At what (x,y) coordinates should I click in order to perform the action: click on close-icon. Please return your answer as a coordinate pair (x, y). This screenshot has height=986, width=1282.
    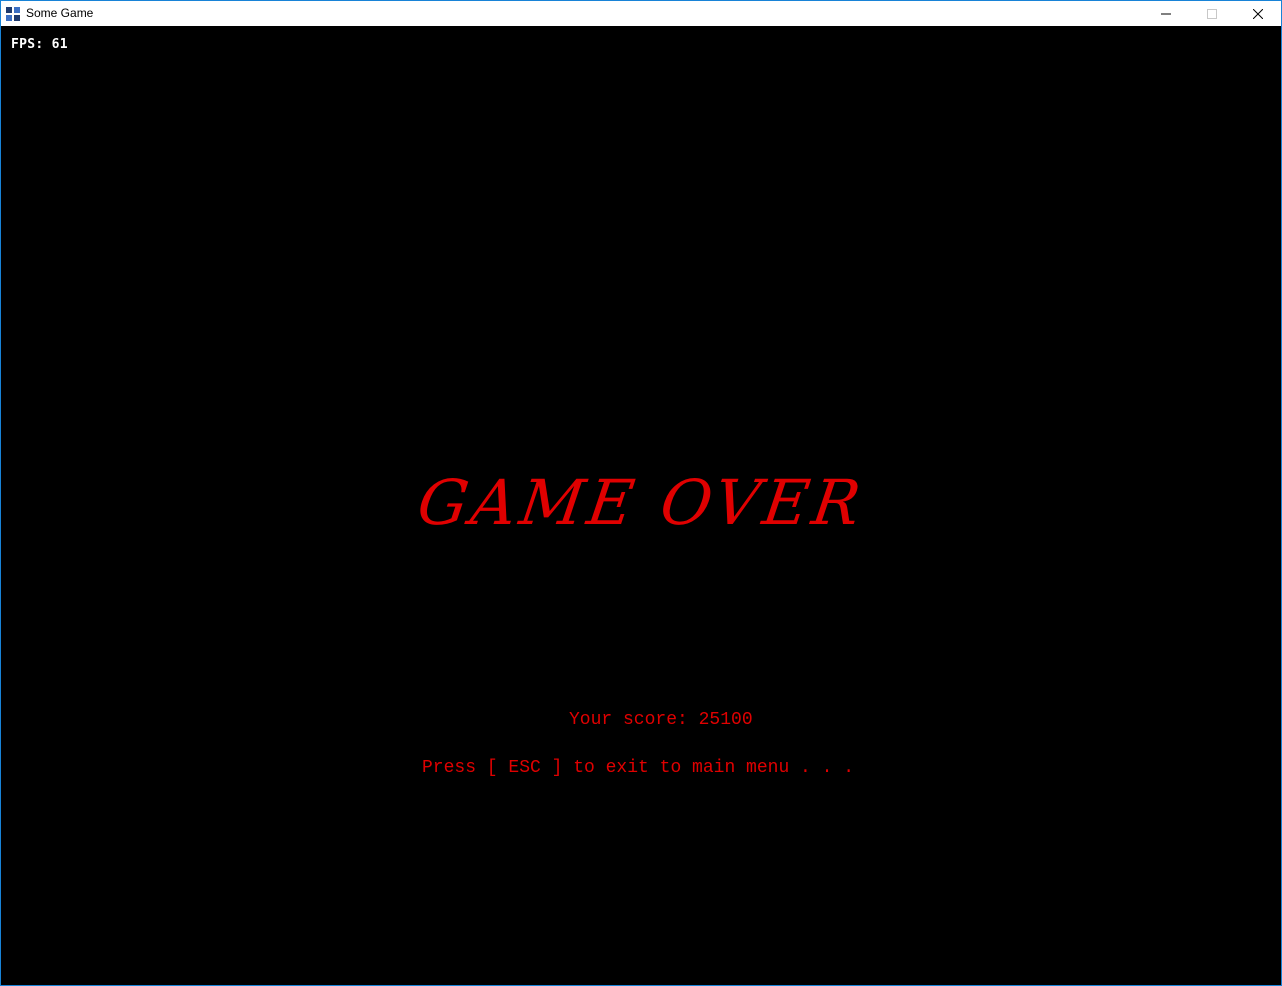
    Looking at the image, I should click on (1258, 13).